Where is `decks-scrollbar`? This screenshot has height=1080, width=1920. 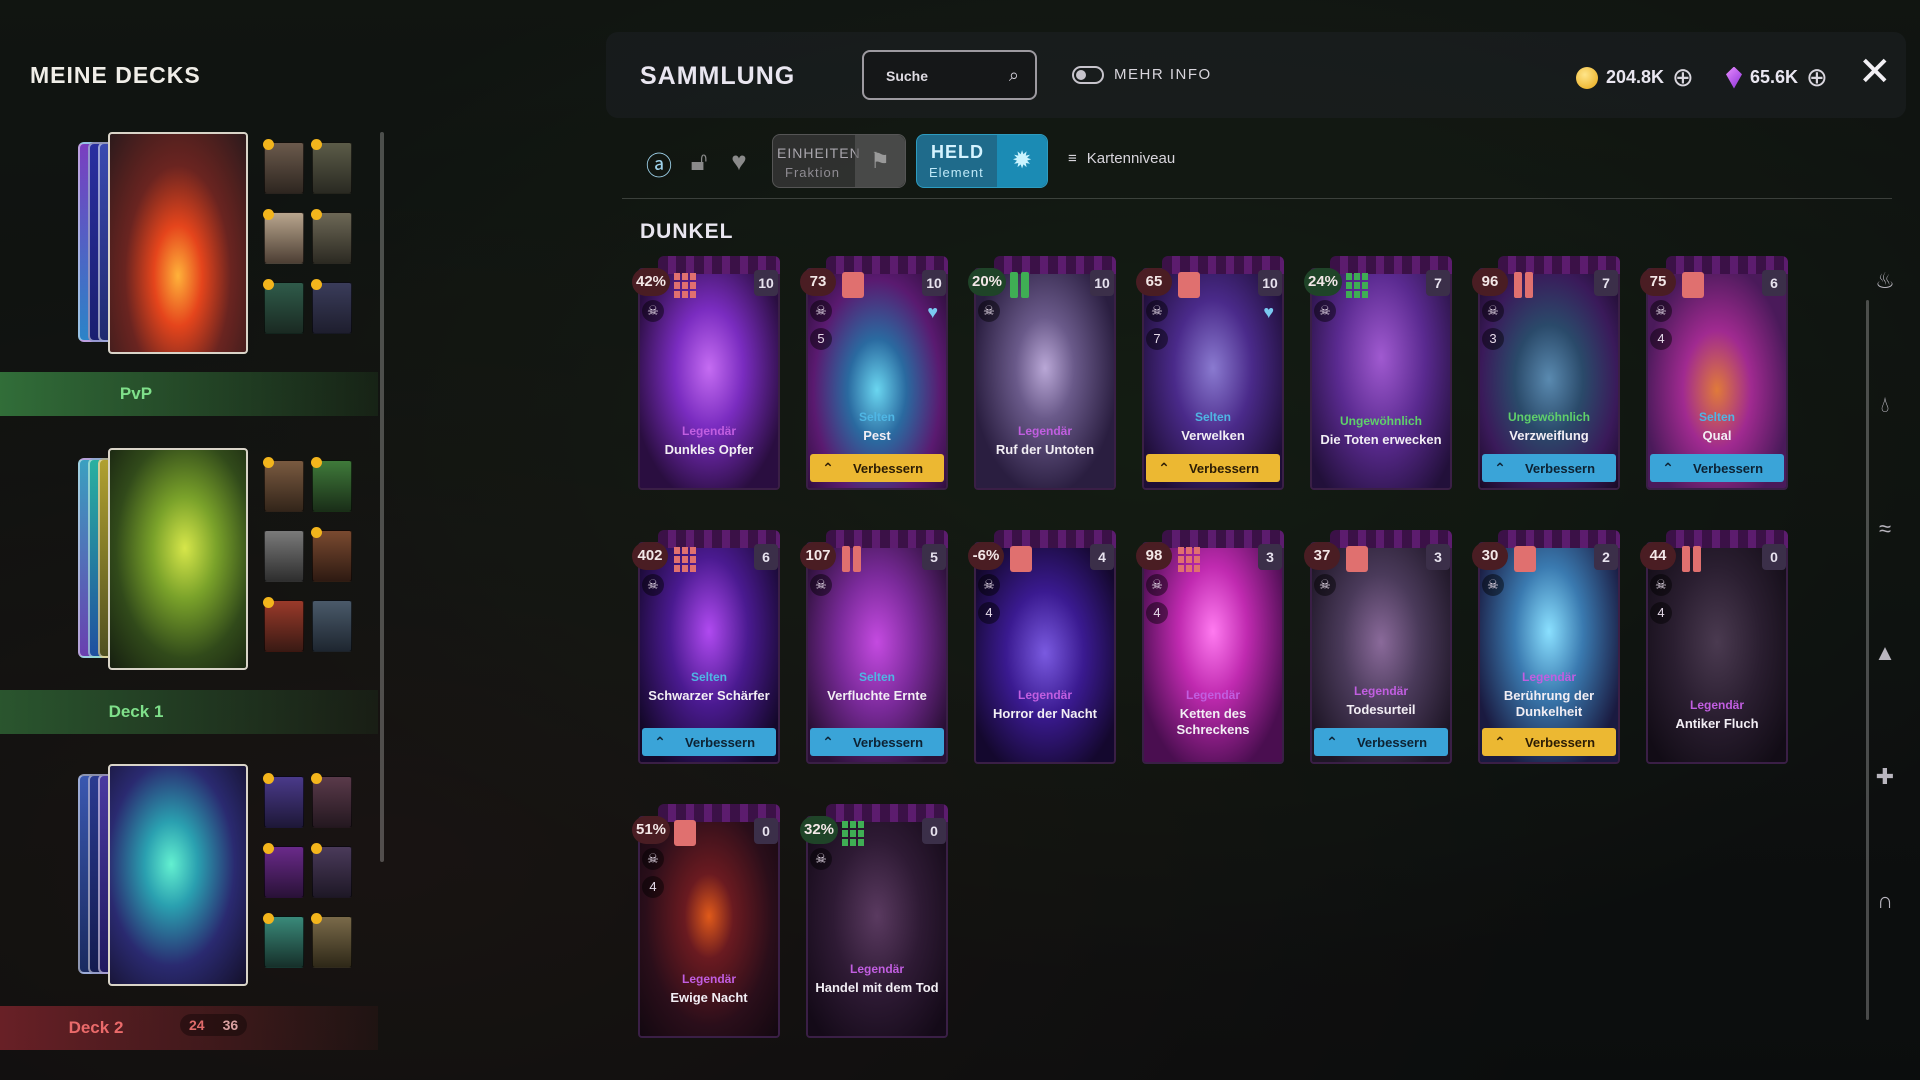 decks-scrollbar is located at coordinates (382, 497).